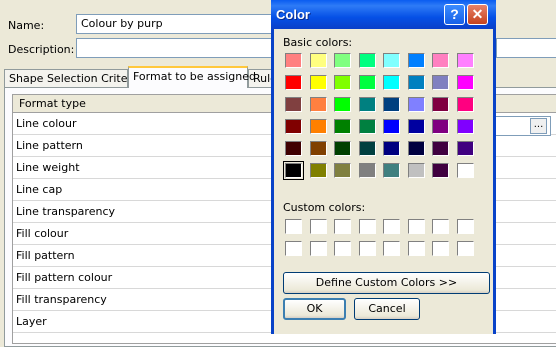 The image size is (556, 347). What do you see at coordinates (314, 309) in the screenshot?
I see `ok-button: OK` at bounding box center [314, 309].